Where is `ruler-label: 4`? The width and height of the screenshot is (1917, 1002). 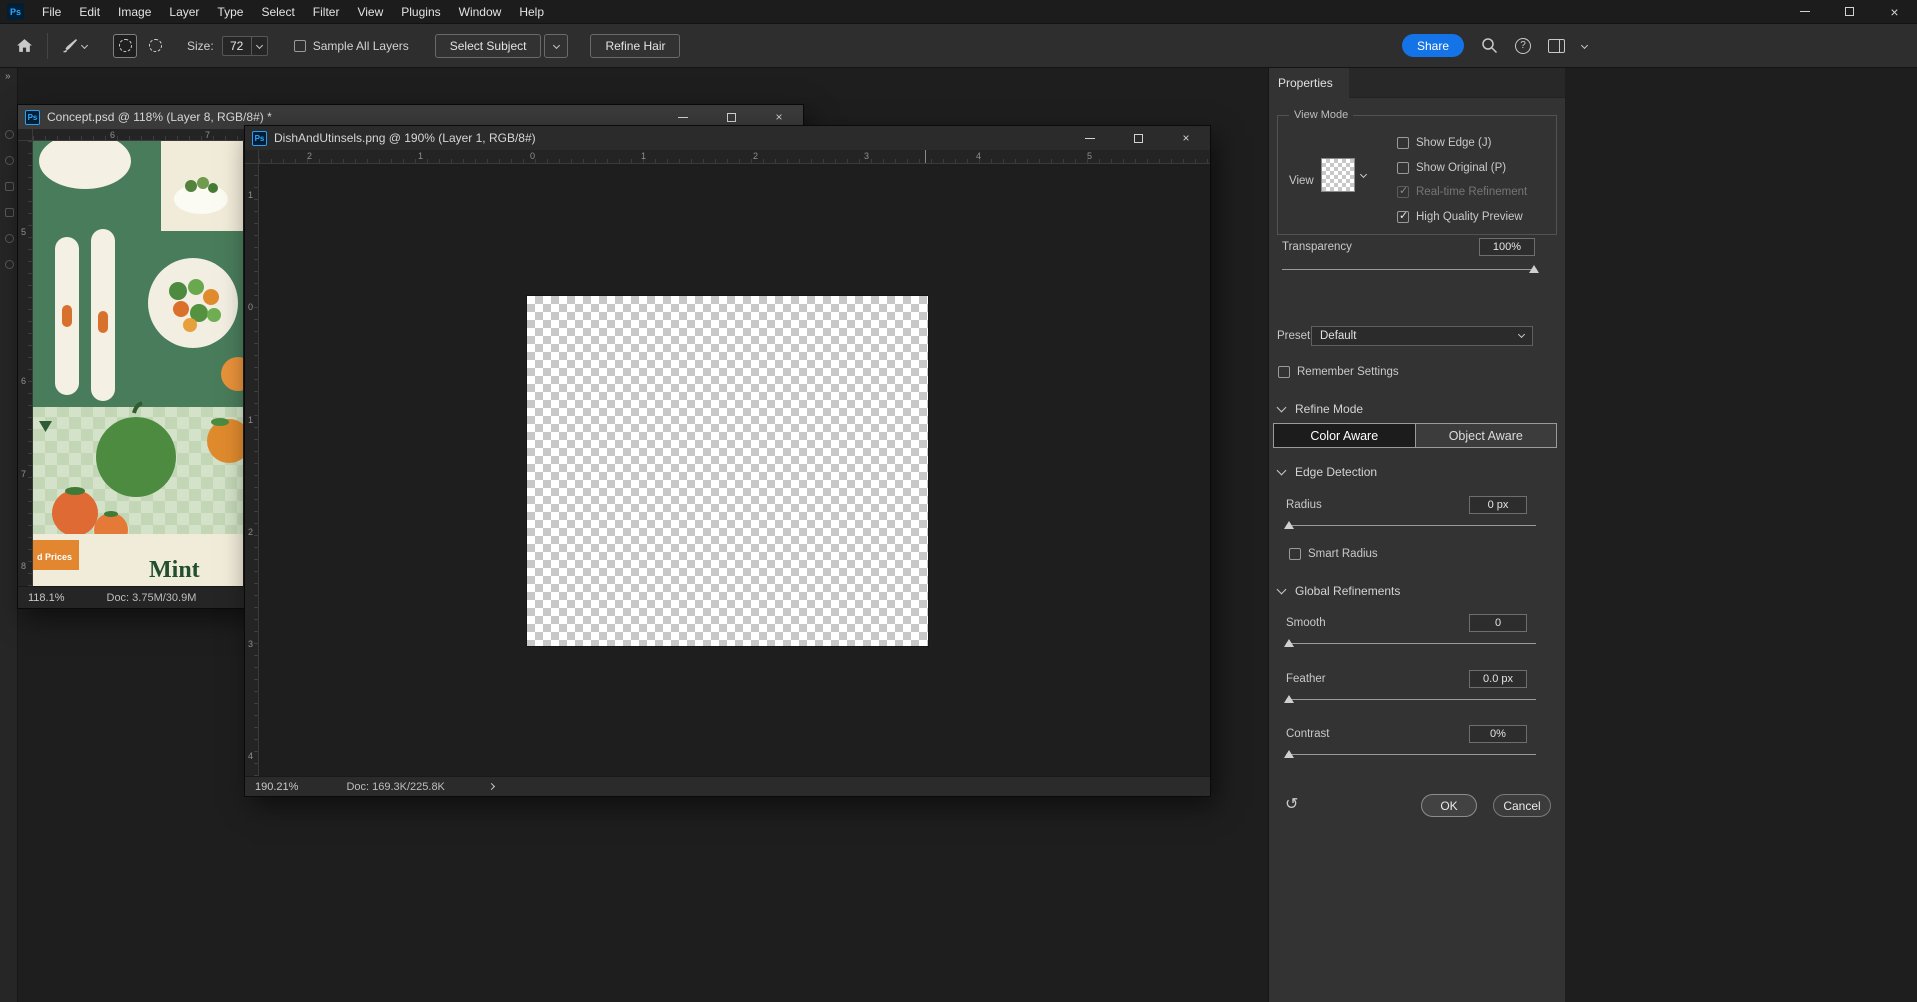 ruler-label: 4 is located at coordinates (979, 156).